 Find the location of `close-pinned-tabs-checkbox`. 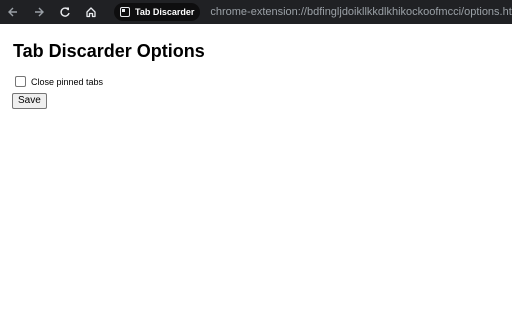

close-pinned-tabs-checkbox is located at coordinates (20, 81).